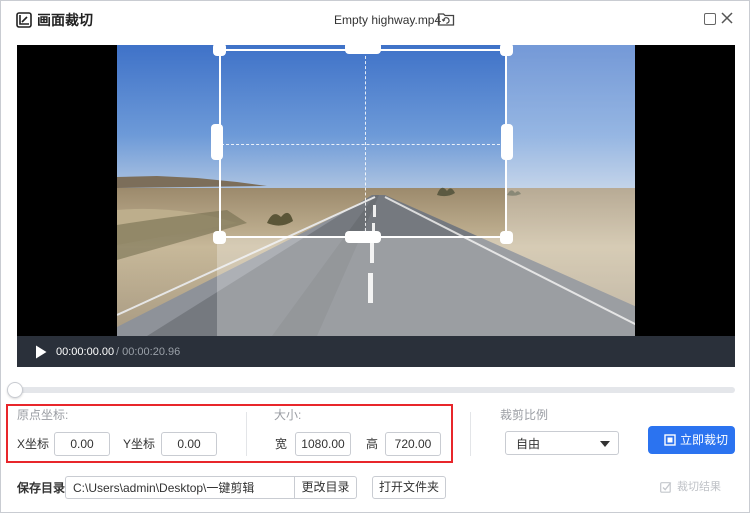  I want to click on folder-switch-icon, so click(446, 19).